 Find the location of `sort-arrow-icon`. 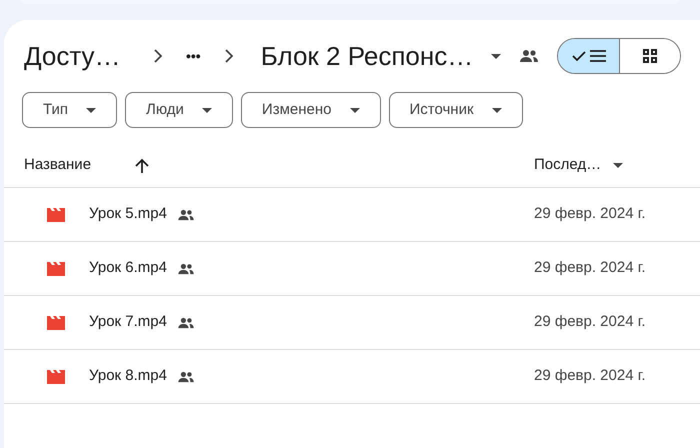

sort-arrow-icon is located at coordinates (142, 166).